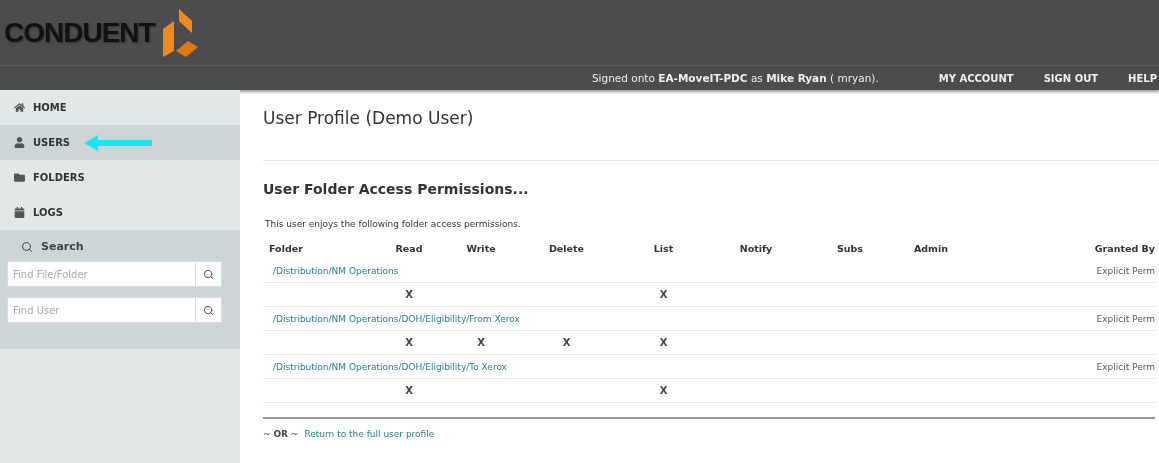 The width and height of the screenshot is (1159, 463). What do you see at coordinates (1124, 248) in the screenshot?
I see `column-header: Granted By` at bounding box center [1124, 248].